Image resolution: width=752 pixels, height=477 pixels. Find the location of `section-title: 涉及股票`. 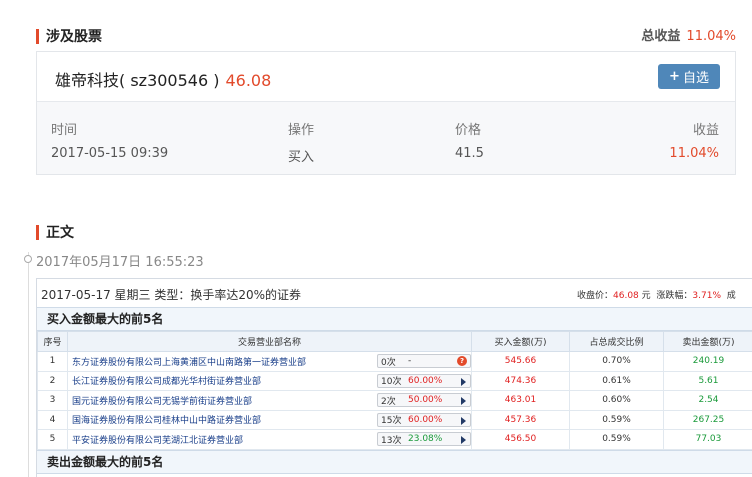

section-title: 涉及股票 is located at coordinates (74, 37).